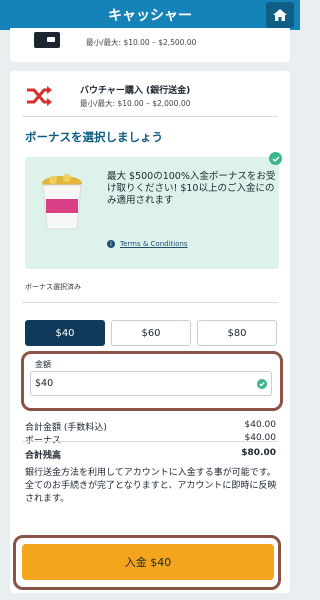 The width and height of the screenshot is (320, 600). I want to click on payment-method-card-top: 最小/最大: $10.00 – $2,500.00, so click(150, 45).